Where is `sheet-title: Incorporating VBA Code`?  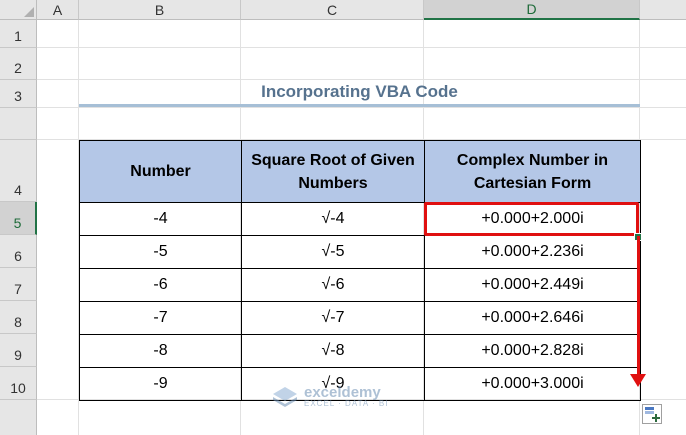
sheet-title: Incorporating VBA Code is located at coordinates (359, 92).